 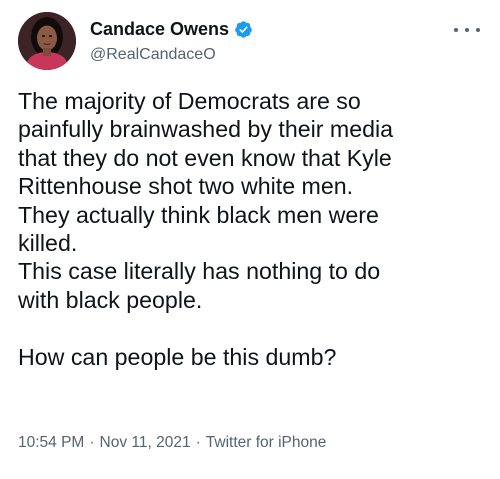 What do you see at coordinates (159, 29) in the screenshot?
I see `display-name: Candace Owens` at bounding box center [159, 29].